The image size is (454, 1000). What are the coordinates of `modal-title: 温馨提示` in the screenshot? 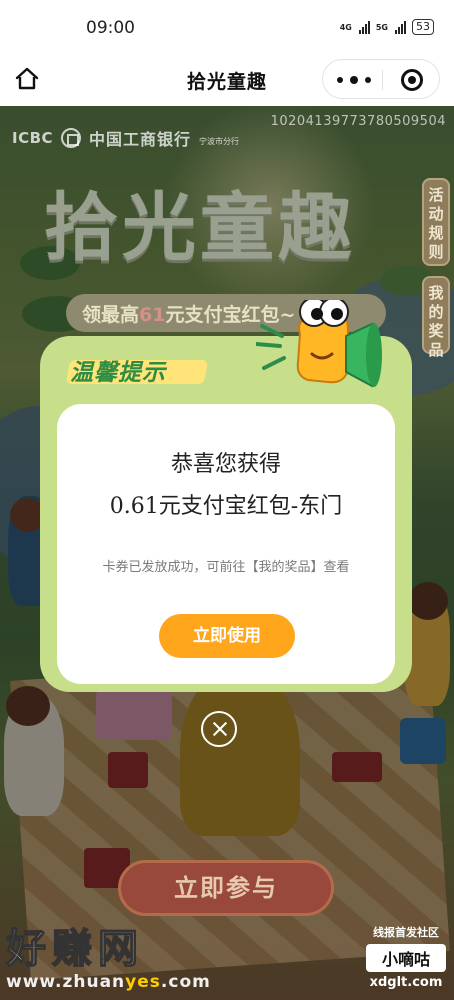 It's located at (118, 373).